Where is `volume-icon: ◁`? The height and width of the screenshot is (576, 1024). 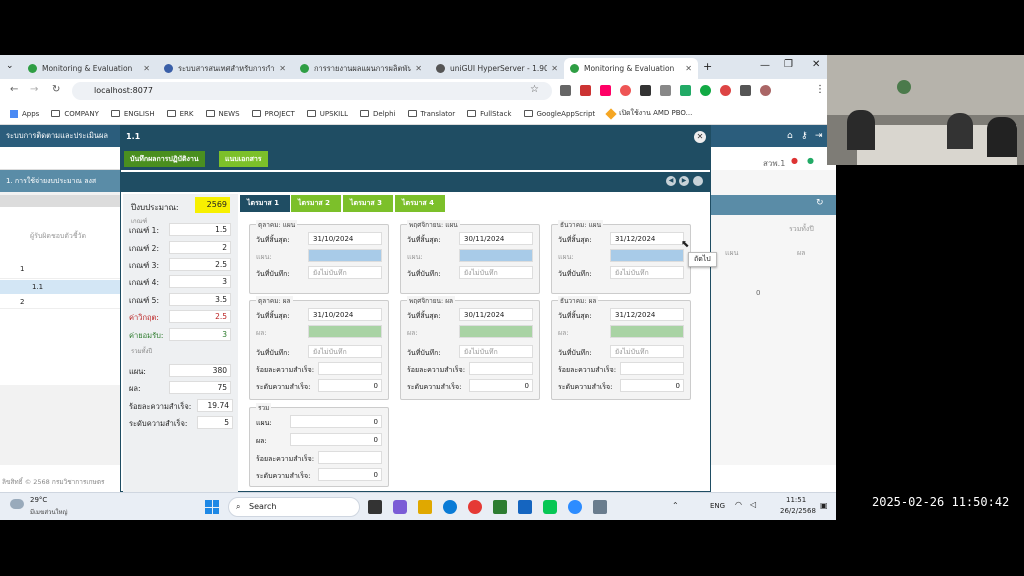
volume-icon: ◁ is located at coordinates (753, 504).